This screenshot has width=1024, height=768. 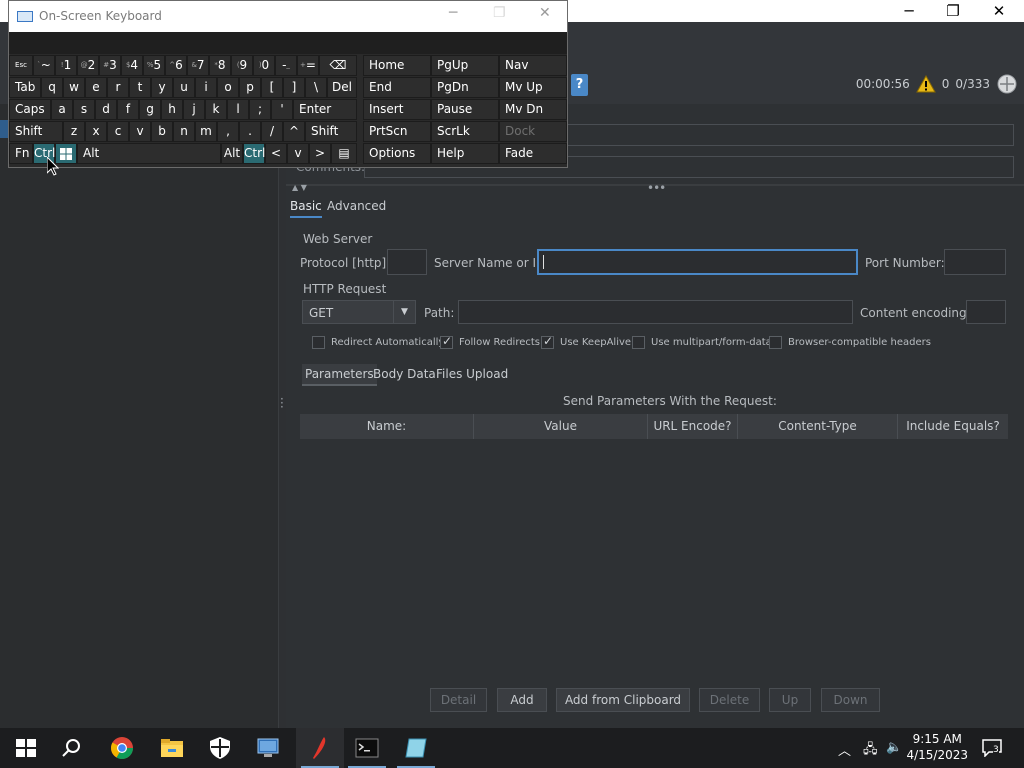 What do you see at coordinates (397, 153) in the screenshot?
I see `key-options: Options` at bounding box center [397, 153].